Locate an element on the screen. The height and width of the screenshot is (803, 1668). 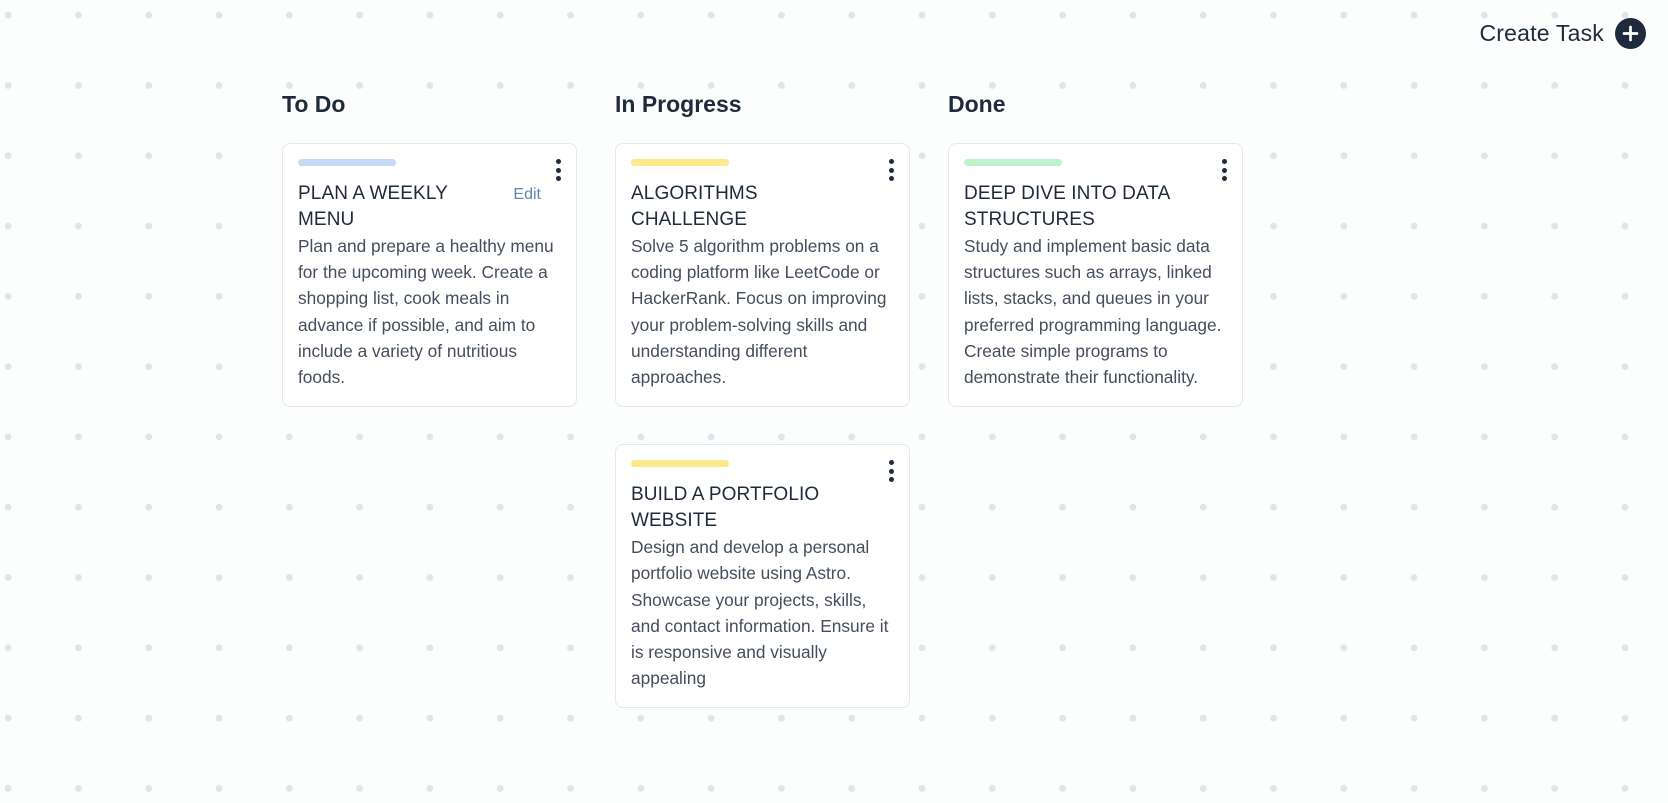
card-title-row: PLAN A WEEKLY MENU Edit is located at coordinates (429, 207).